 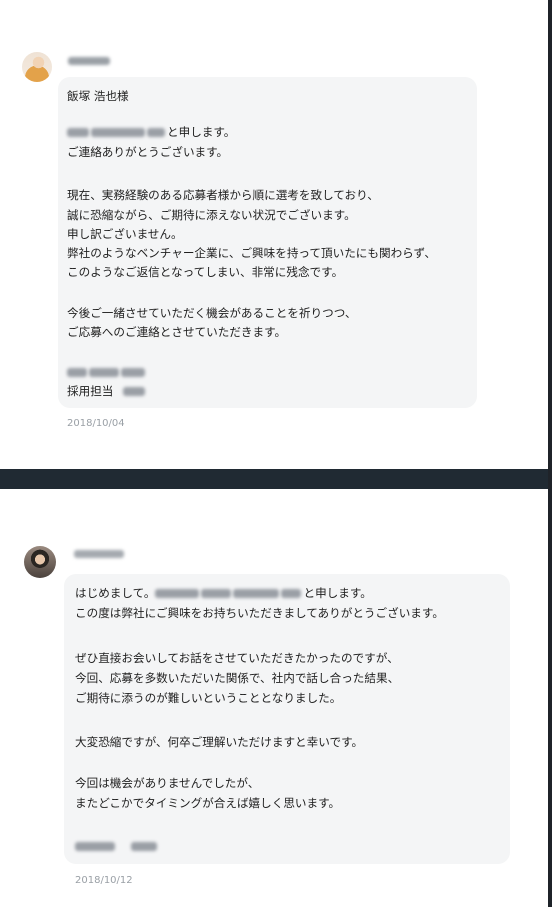 I want to click on signature-redacted, so click(x=117, y=846).